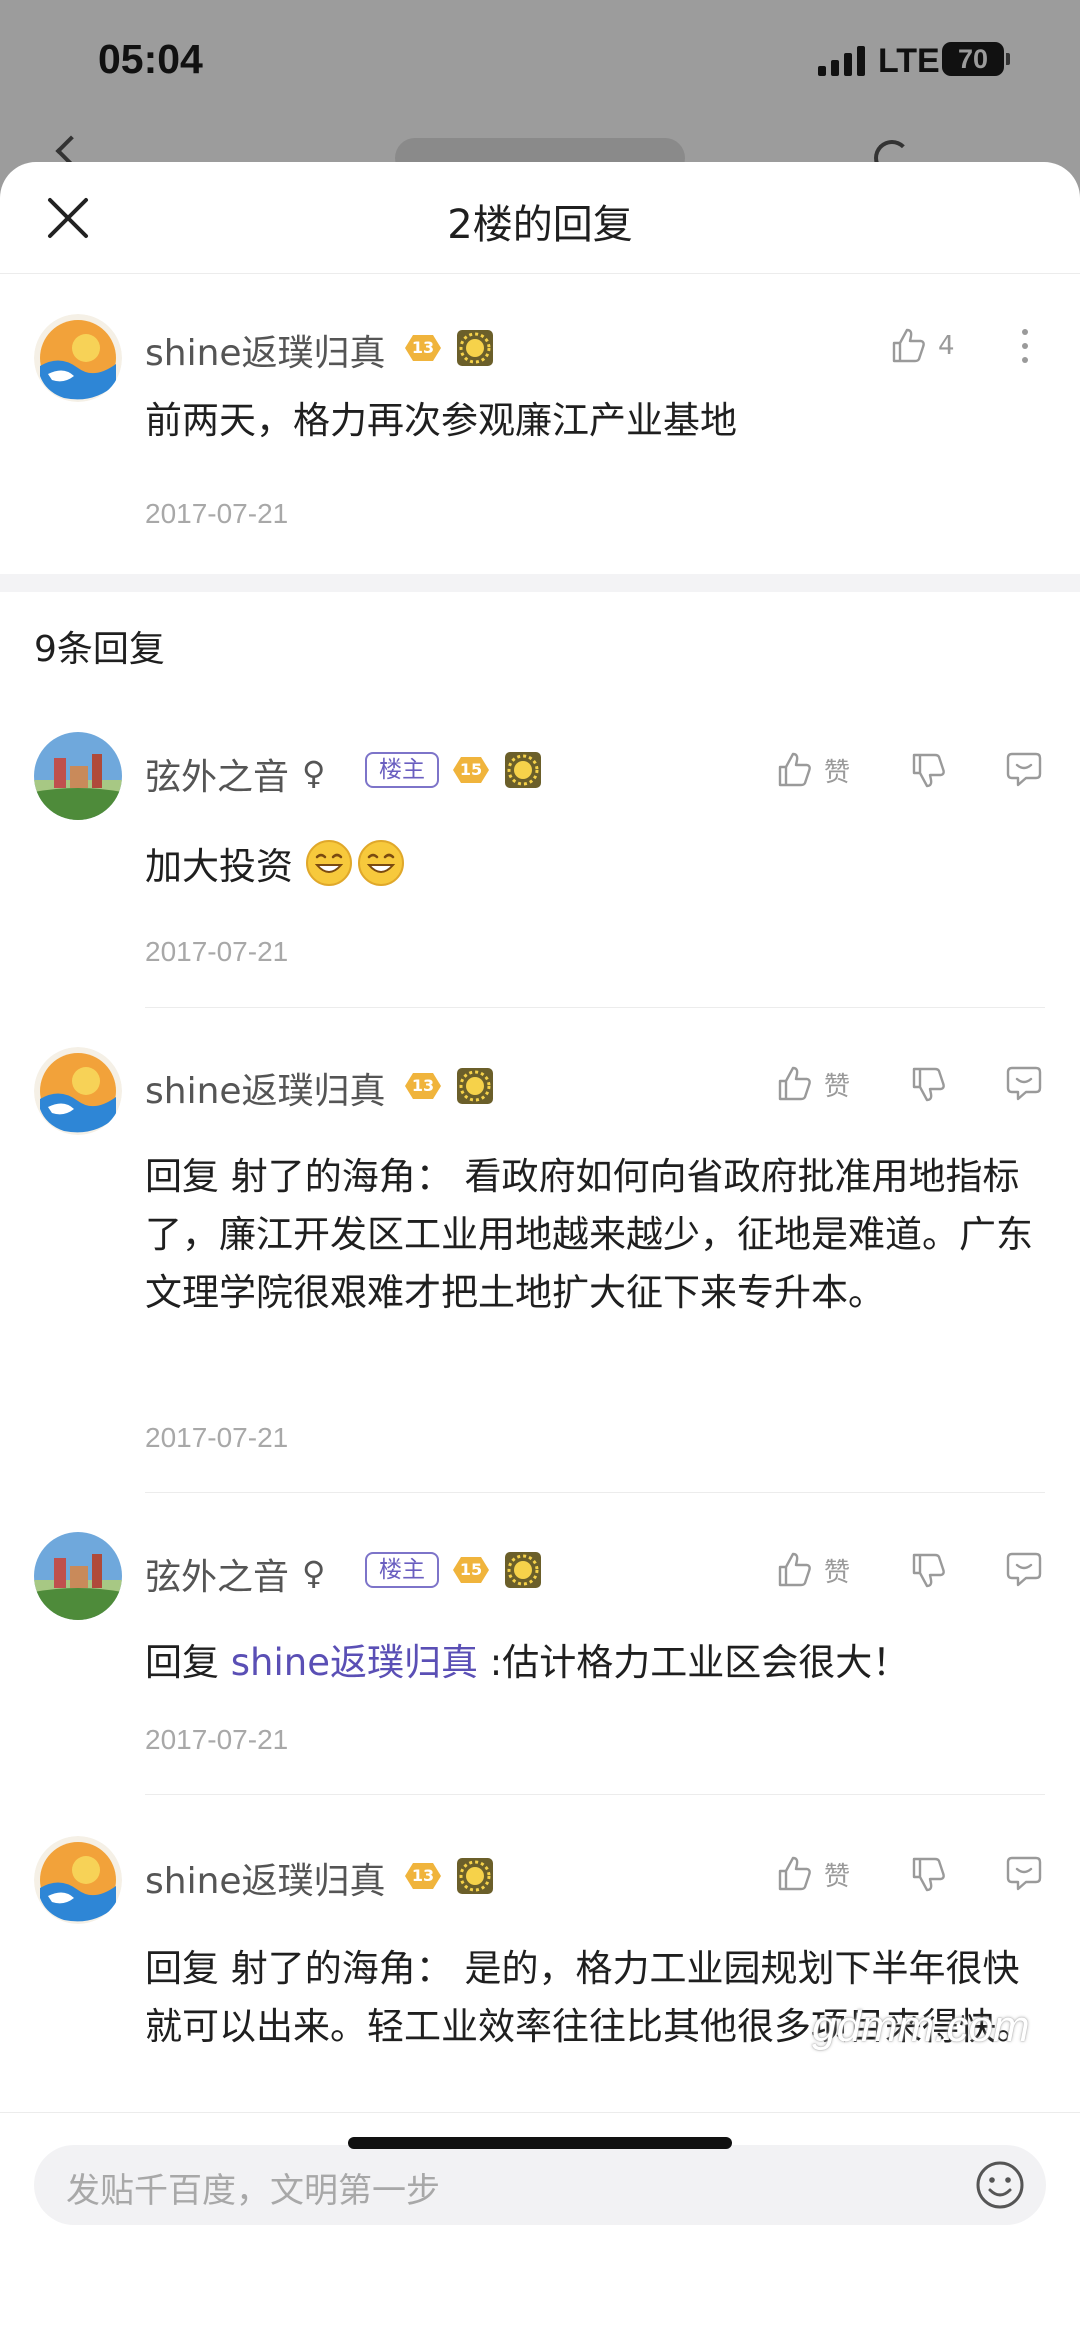 The width and height of the screenshot is (1080, 2337). What do you see at coordinates (540, 583) in the screenshot?
I see `section-separator` at bounding box center [540, 583].